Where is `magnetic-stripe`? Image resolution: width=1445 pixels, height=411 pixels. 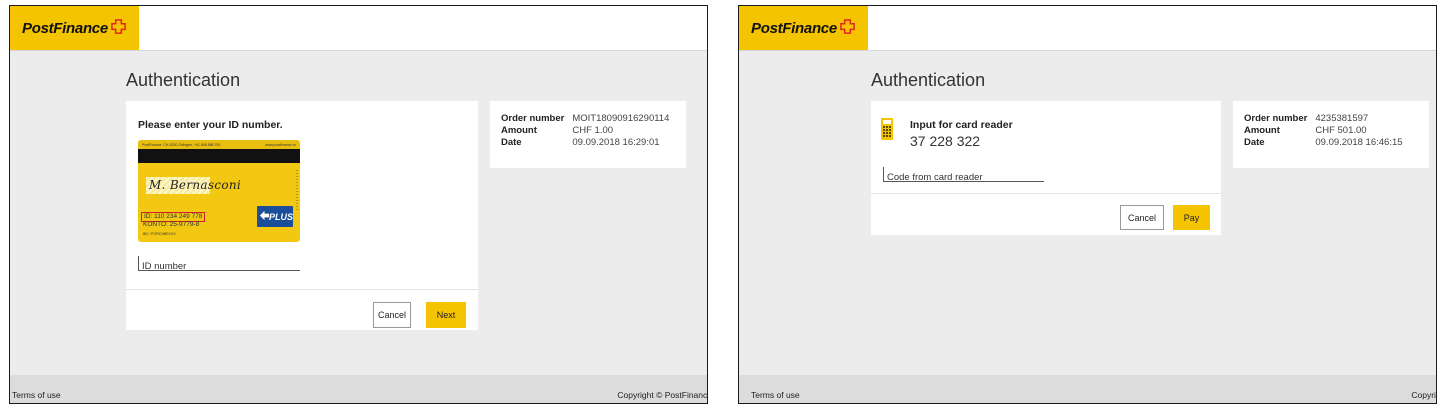 magnetic-stripe is located at coordinates (219, 156).